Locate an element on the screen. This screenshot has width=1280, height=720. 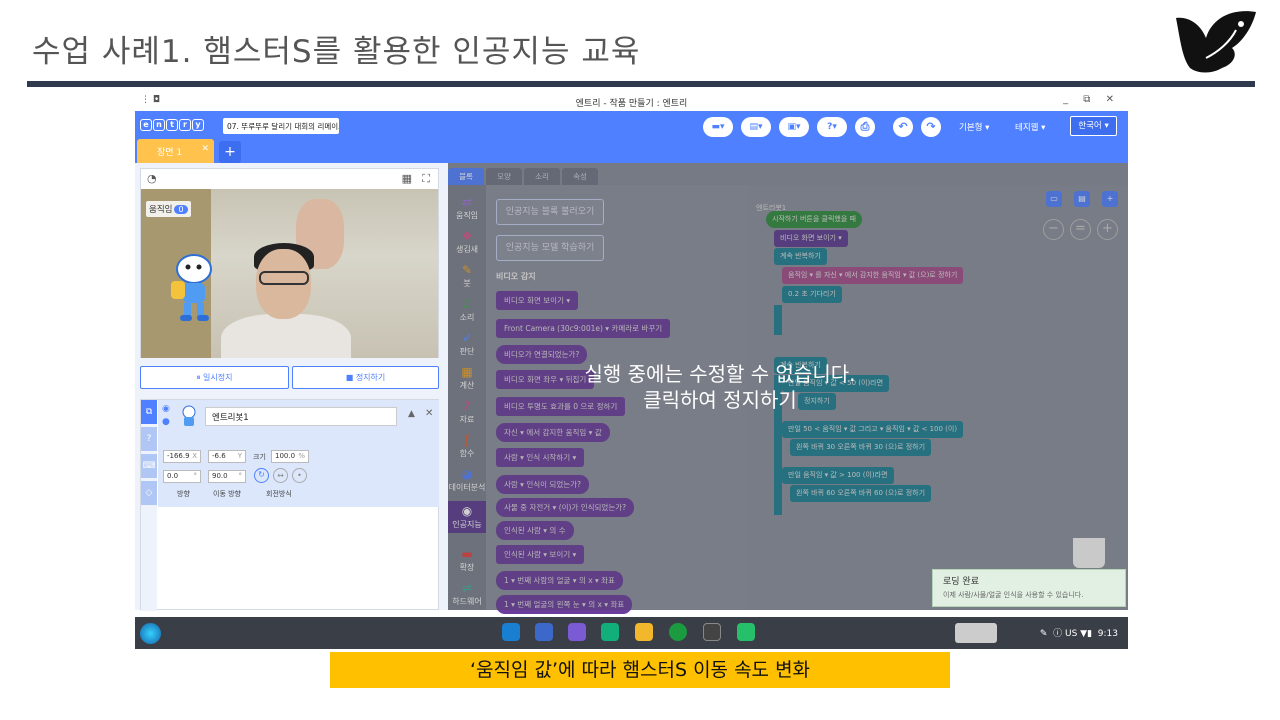
theme-menu: 테지웹 ▾ is located at coordinates (1030, 127).